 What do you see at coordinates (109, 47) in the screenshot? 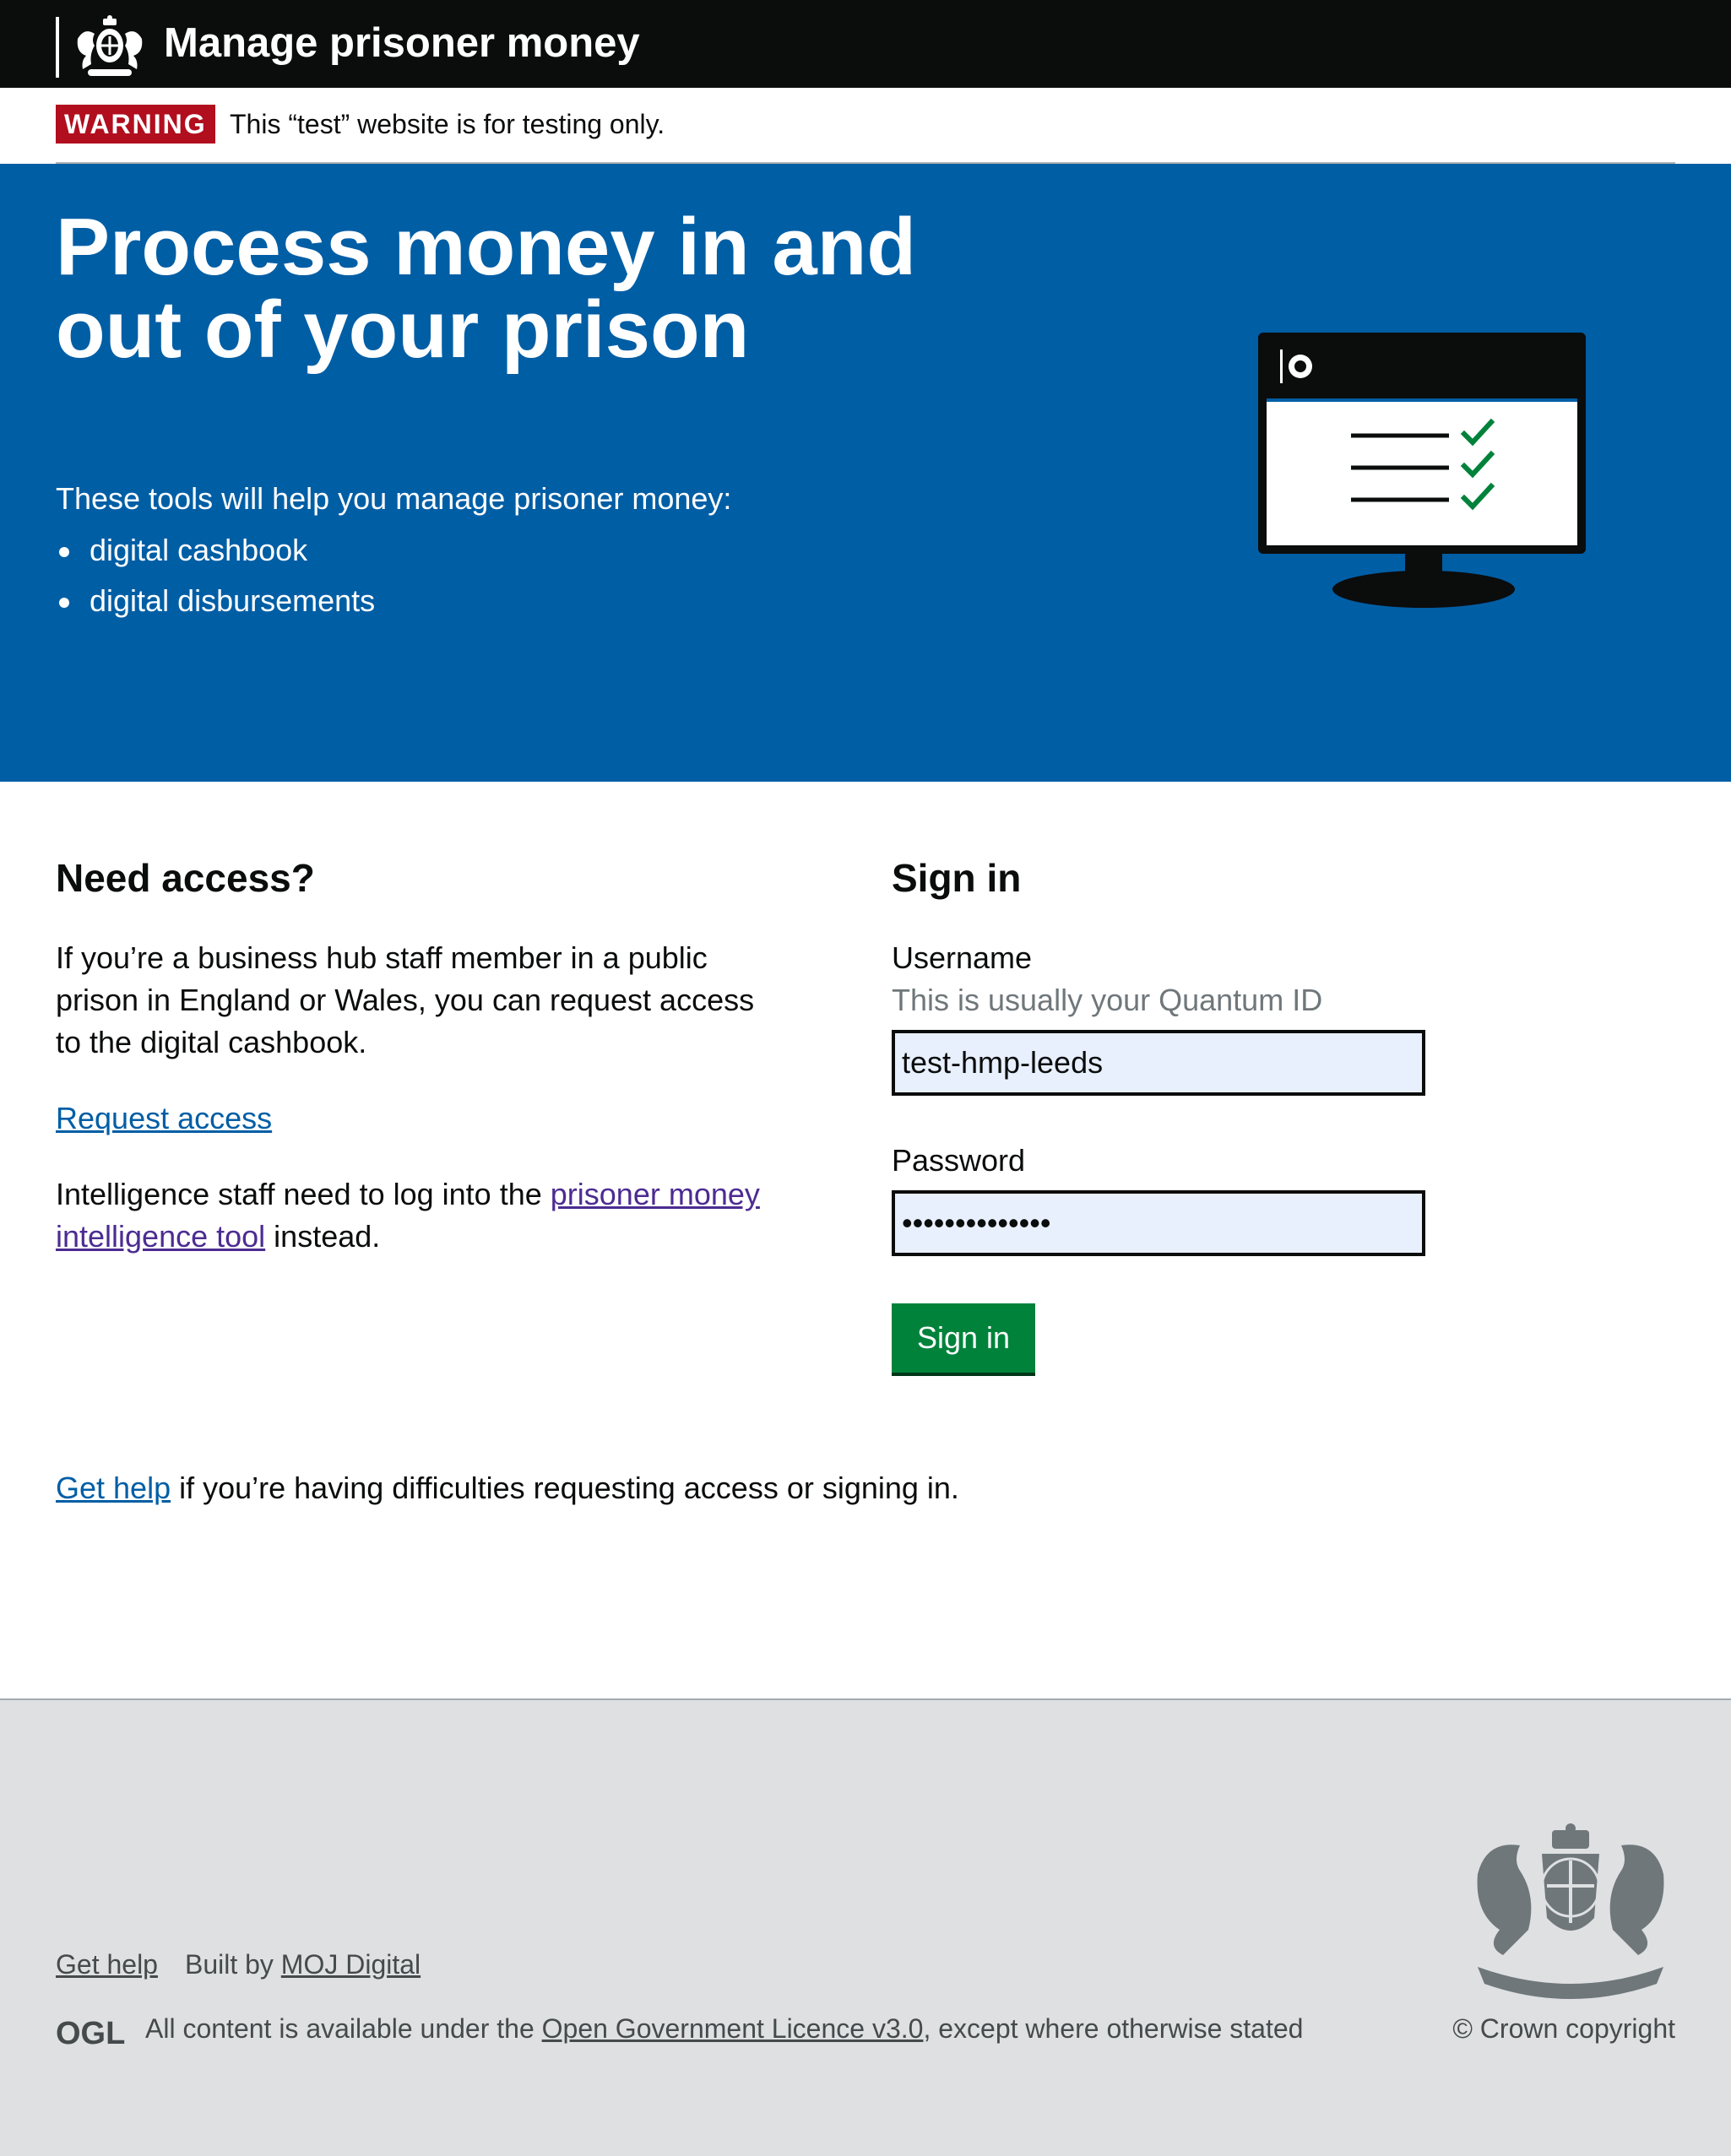
I see `royal-crest-icon` at bounding box center [109, 47].